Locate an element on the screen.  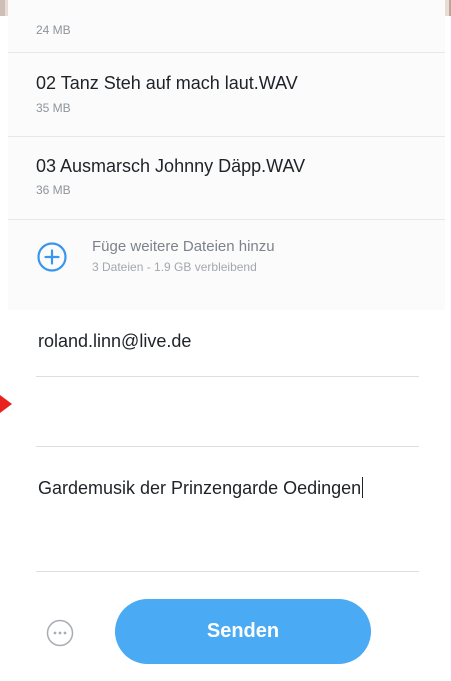
file-item: 24 MB is located at coordinates (226, 26).